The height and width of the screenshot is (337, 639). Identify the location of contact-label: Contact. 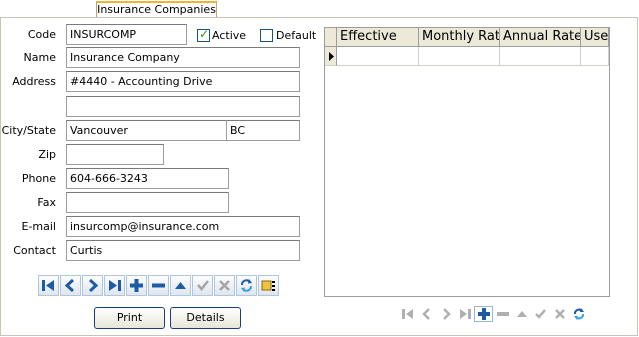
(34, 250).